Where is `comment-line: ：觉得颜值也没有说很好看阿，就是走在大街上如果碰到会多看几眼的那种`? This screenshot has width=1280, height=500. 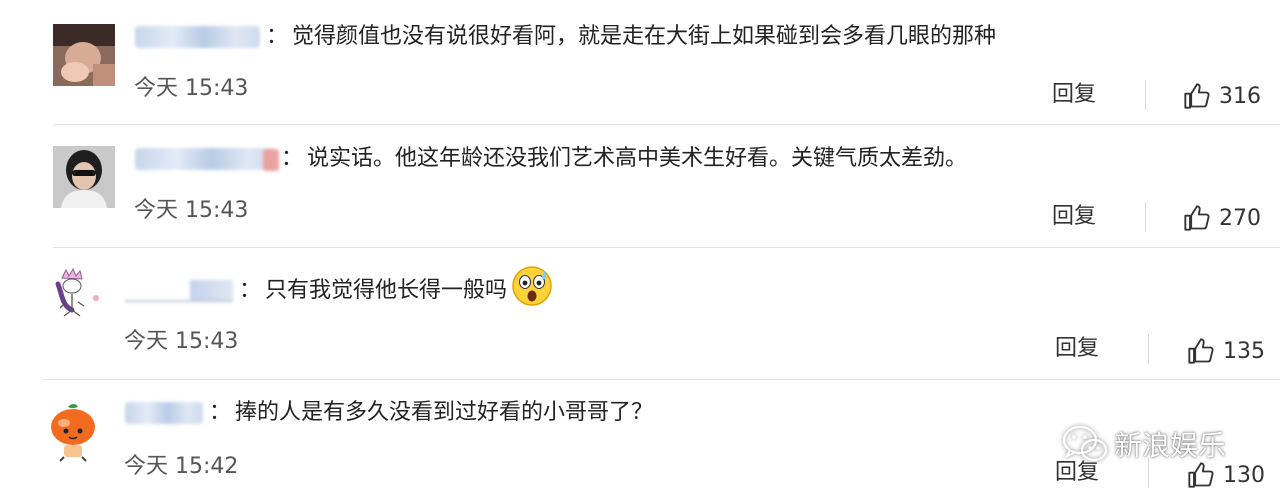 comment-line: ：觉得颜值也没有说很好看阿，就是走在大街上如果碰到会多看几眼的那种 is located at coordinates (565, 37).